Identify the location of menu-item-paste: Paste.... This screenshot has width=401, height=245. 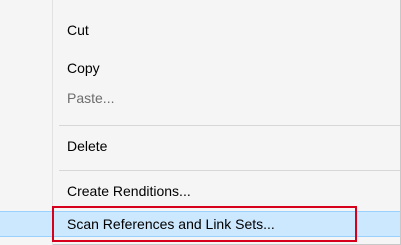
(200, 98).